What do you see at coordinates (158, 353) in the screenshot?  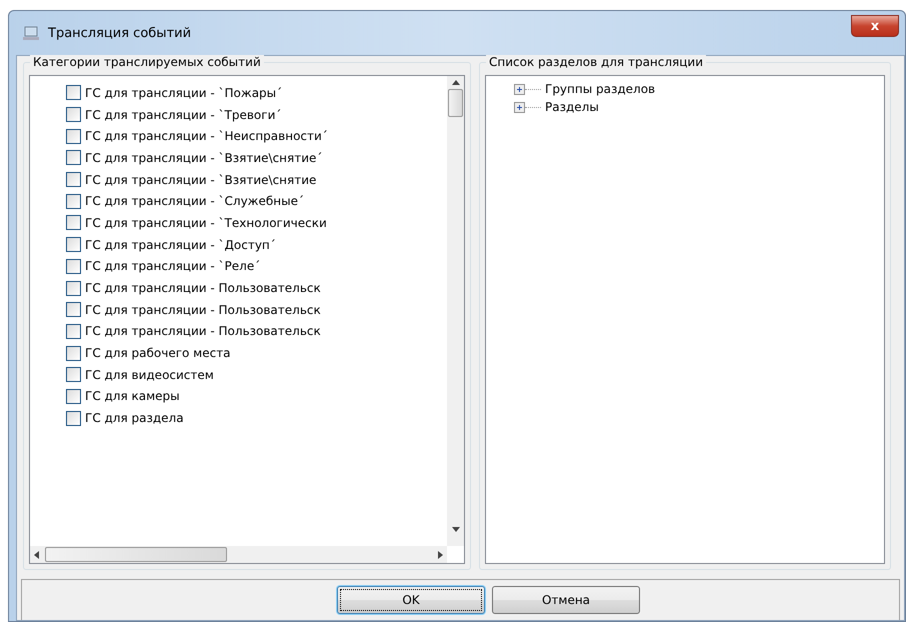 I see `category-label: ГС для рабочего места` at bounding box center [158, 353].